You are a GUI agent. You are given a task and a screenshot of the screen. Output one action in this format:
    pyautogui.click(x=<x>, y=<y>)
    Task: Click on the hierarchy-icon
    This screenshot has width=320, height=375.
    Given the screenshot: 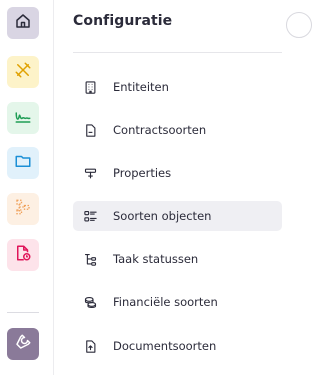 What is the action you would take?
    pyautogui.click(x=23, y=209)
    